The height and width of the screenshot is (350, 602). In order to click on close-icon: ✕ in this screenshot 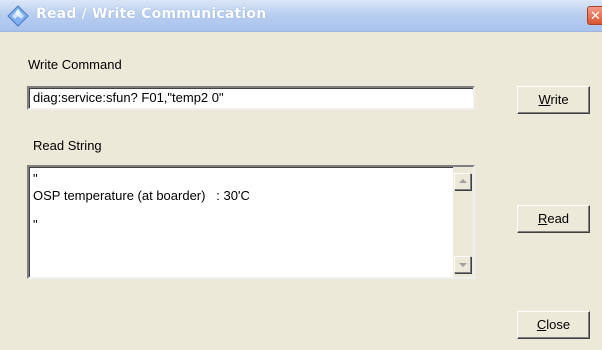, I will do `click(595, 15)`.